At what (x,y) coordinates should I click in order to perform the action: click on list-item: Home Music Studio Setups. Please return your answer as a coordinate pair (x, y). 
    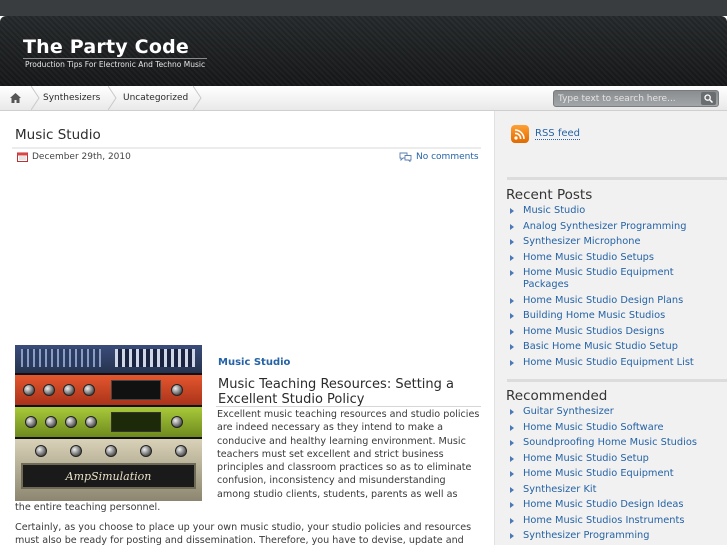
    Looking at the image, I should click on (613, 258).